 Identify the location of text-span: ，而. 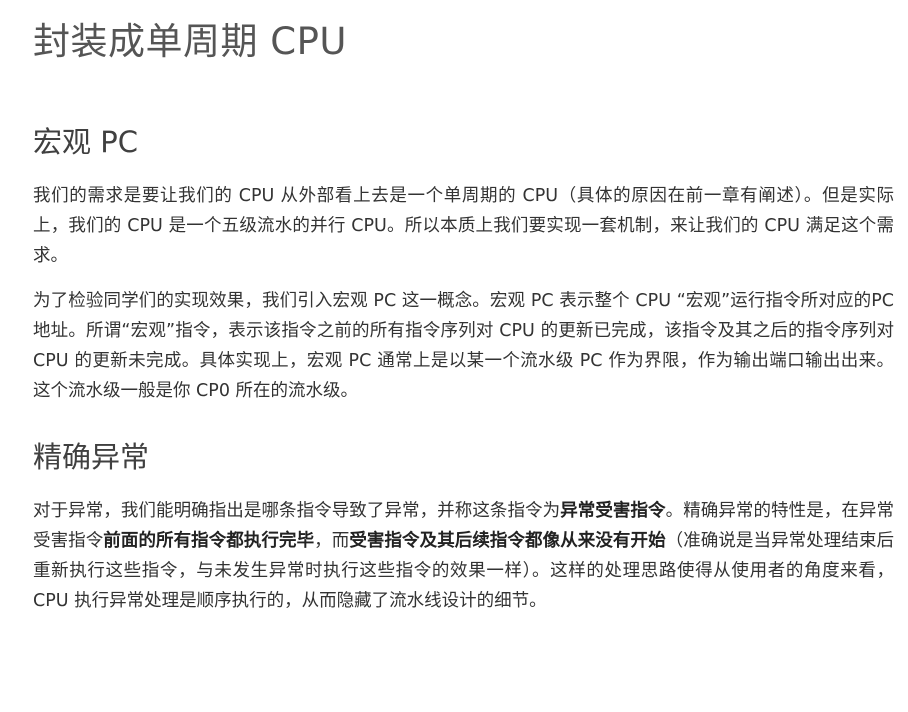
(332, 541).